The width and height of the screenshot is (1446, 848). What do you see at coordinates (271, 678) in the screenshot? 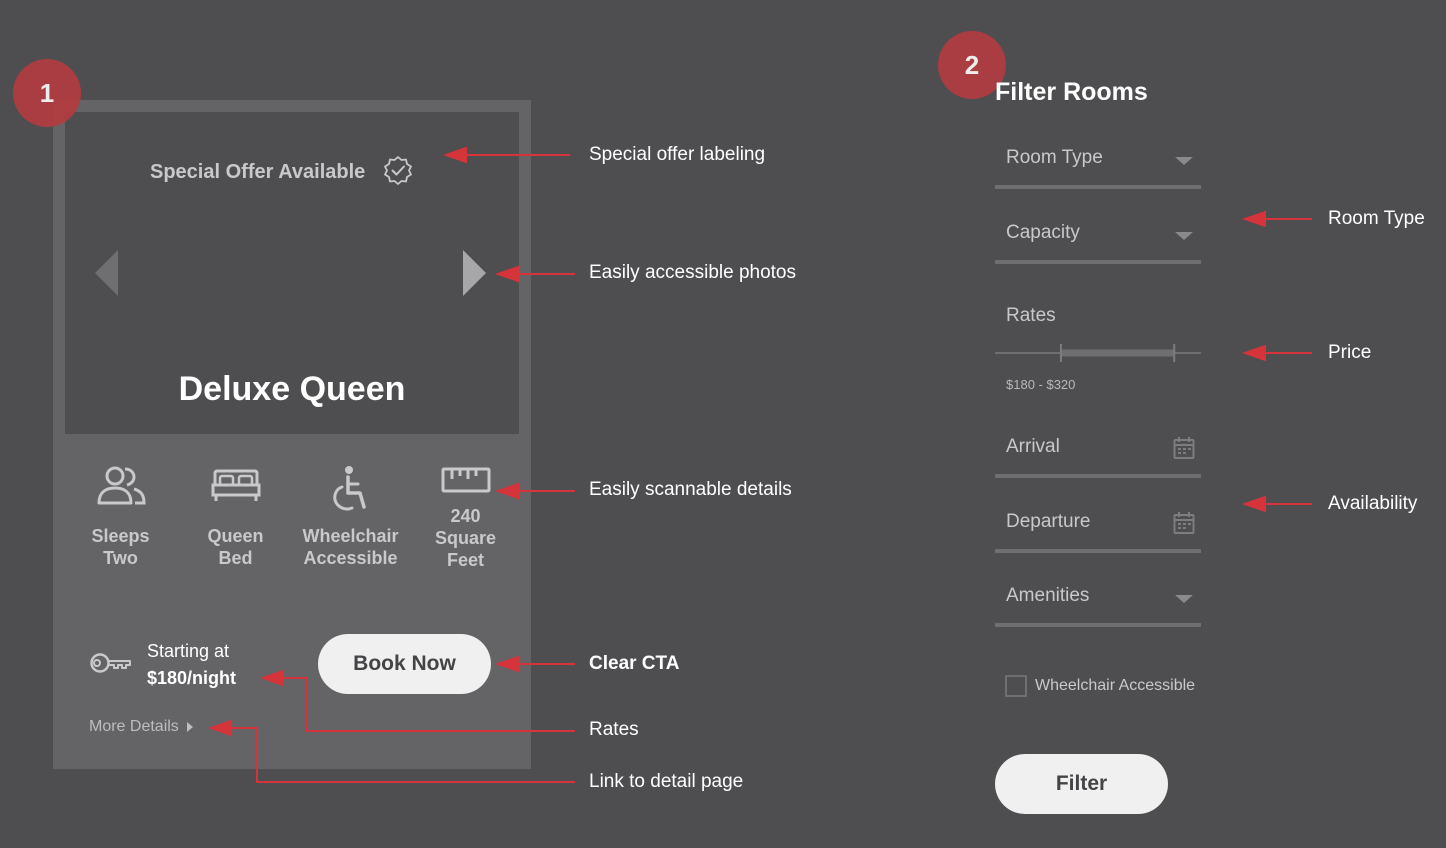
I see `arrowhead-rates` at bounding box center [271, 678].